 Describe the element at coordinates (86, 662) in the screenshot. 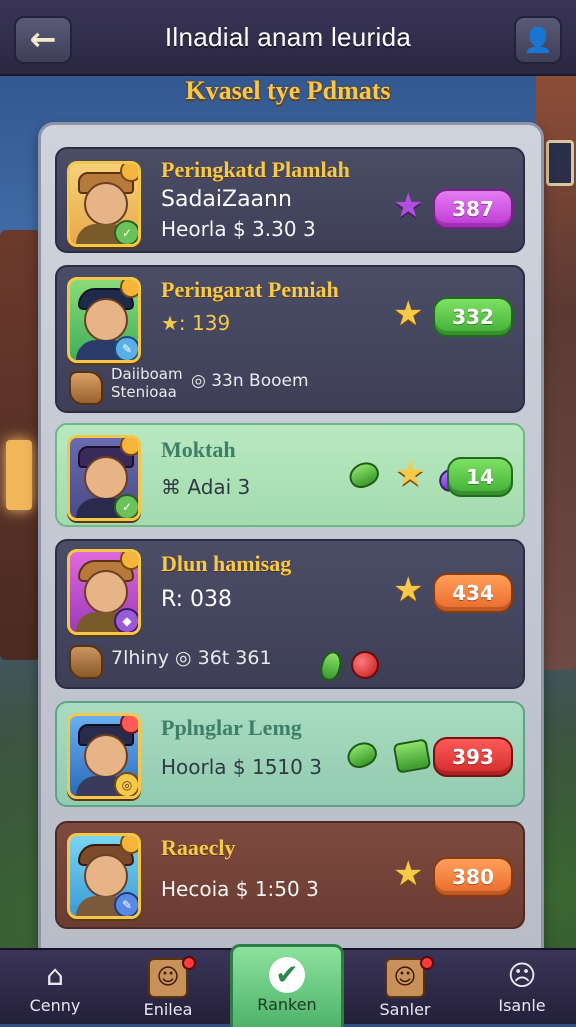

I see `crate-icon` at that location.